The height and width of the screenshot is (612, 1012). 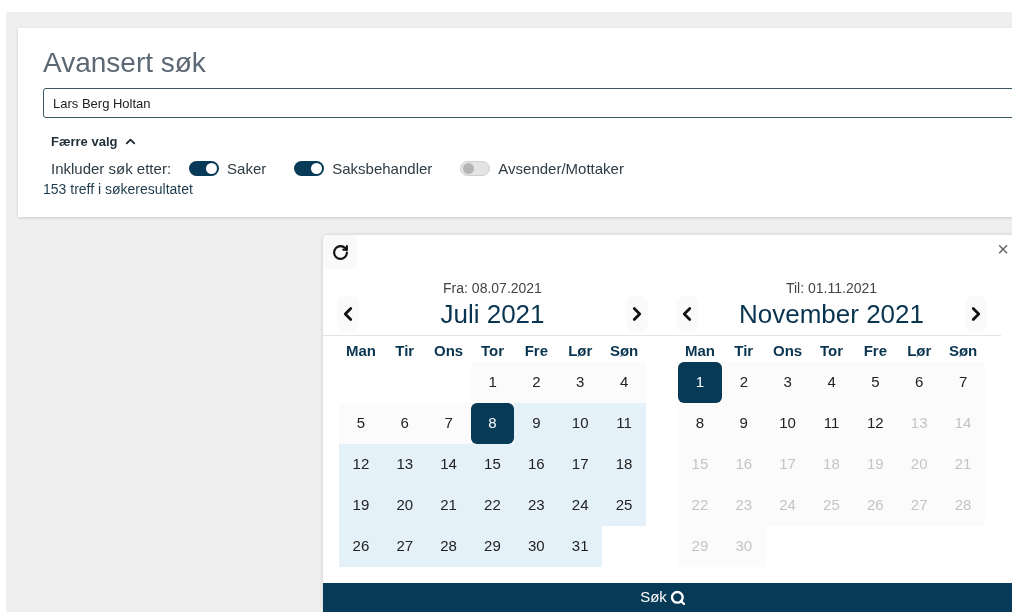 What do you see at coordinates (536, 464) in the screenshot?
I see `day-cell: 16` at bounding box center [536, 464].